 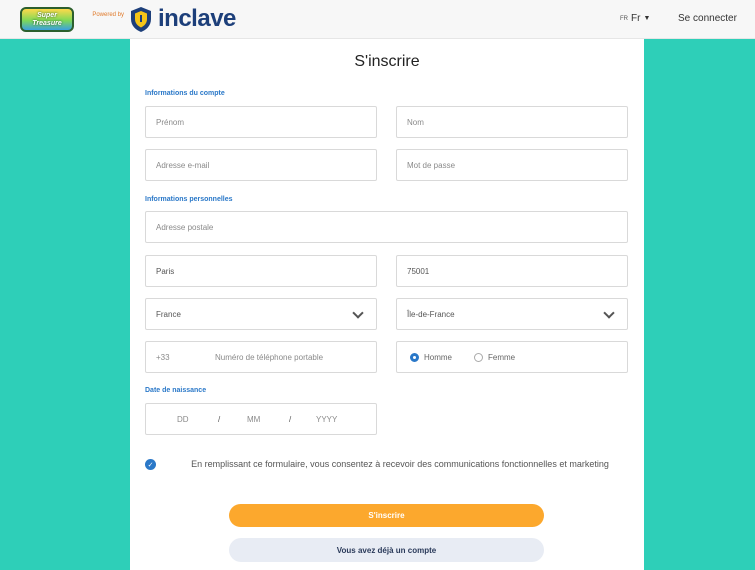 I want to click on gender-male-radio, so click(x=414, y=357).